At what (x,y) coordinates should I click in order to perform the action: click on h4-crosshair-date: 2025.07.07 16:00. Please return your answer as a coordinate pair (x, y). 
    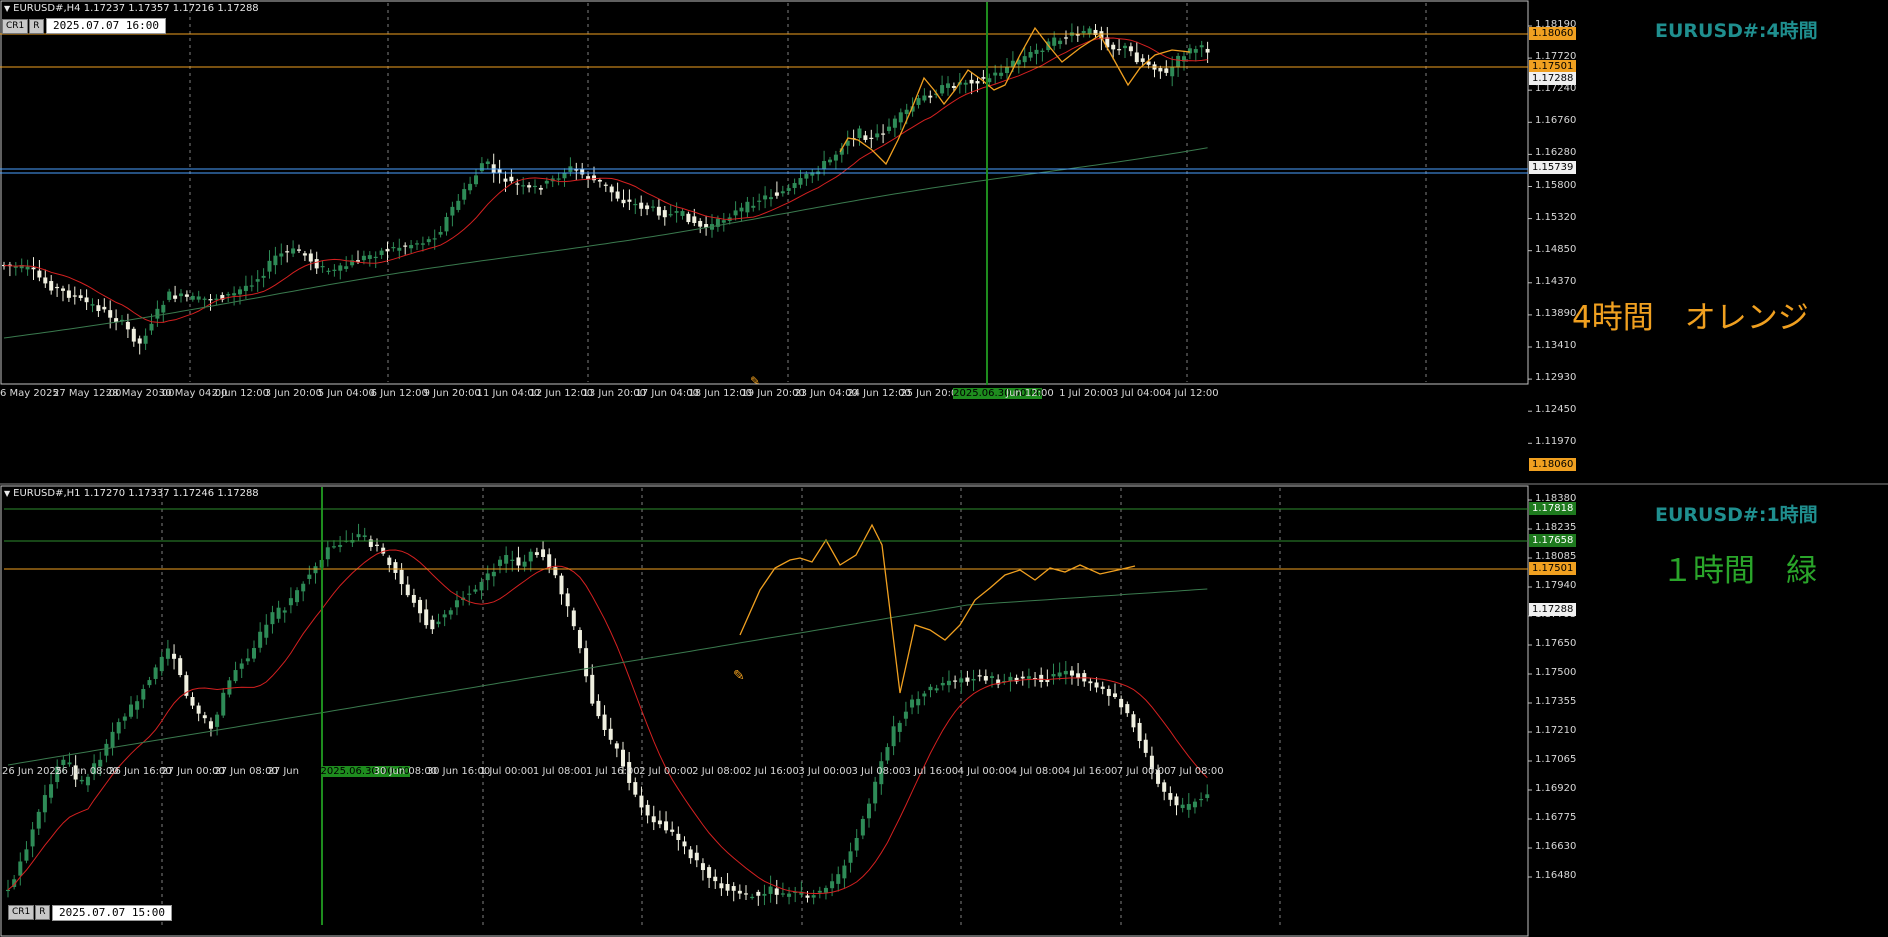
    Looking at the image, I should click on (106, 26).